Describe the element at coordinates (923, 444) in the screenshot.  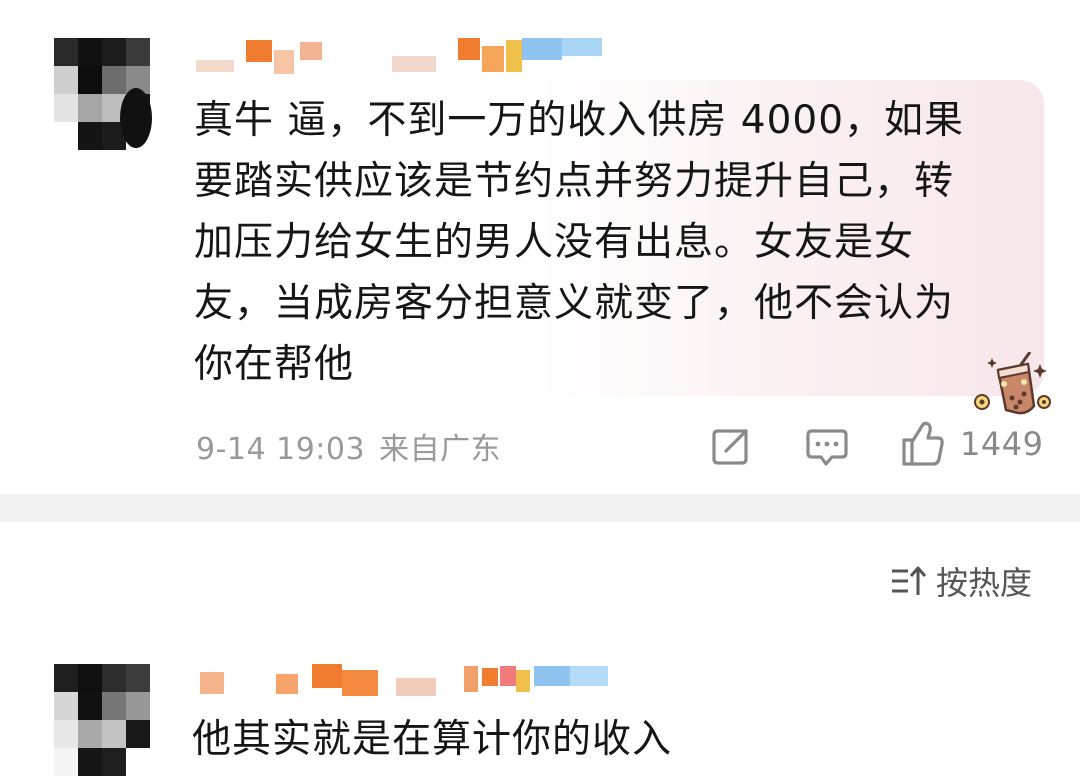
I see `thumbs-up-icon` at that location.